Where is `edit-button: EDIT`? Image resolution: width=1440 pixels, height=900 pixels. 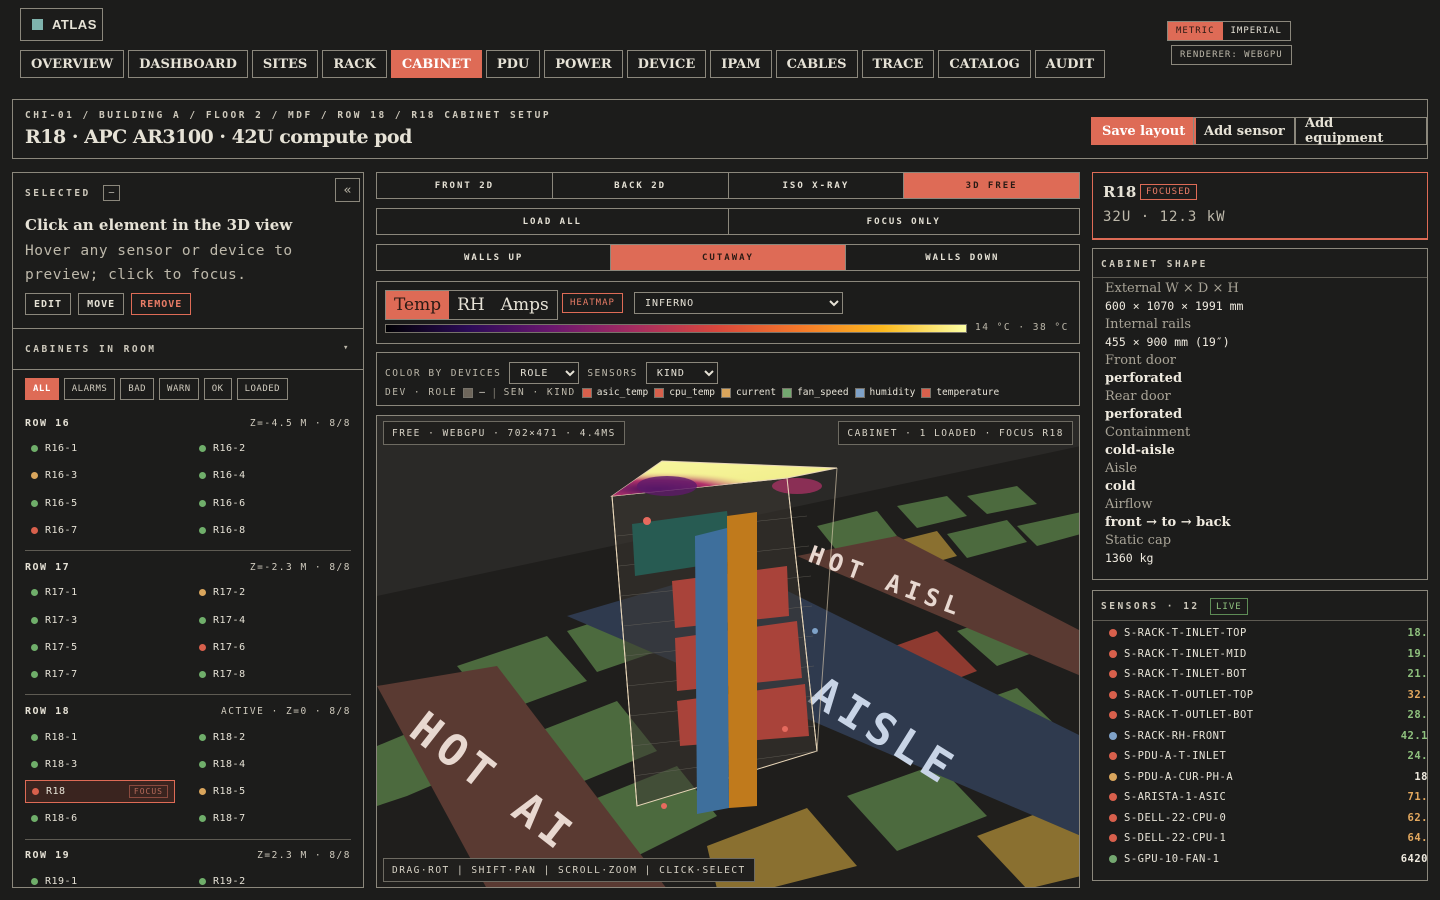 edit-button: EDIT is located at coordinates (48, 304).